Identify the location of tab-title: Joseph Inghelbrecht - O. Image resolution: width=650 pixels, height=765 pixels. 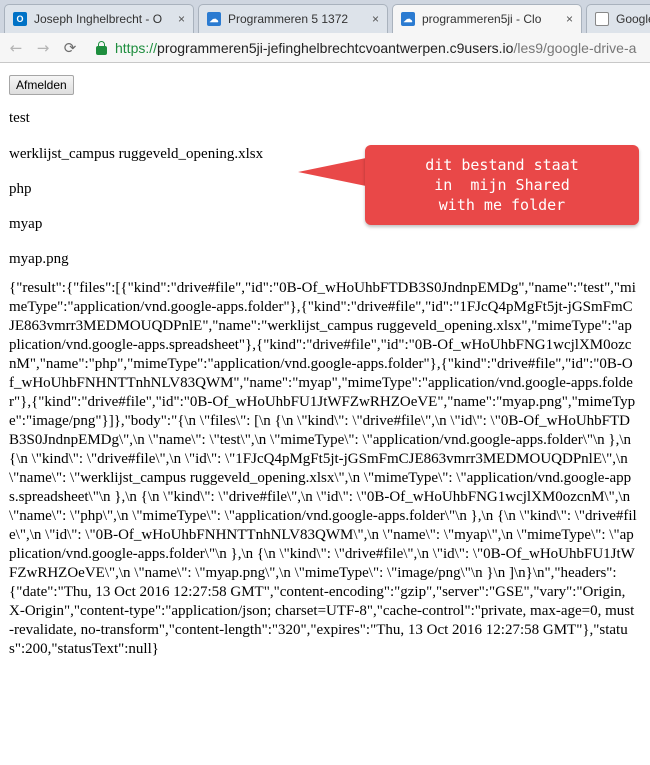
(98, 19).